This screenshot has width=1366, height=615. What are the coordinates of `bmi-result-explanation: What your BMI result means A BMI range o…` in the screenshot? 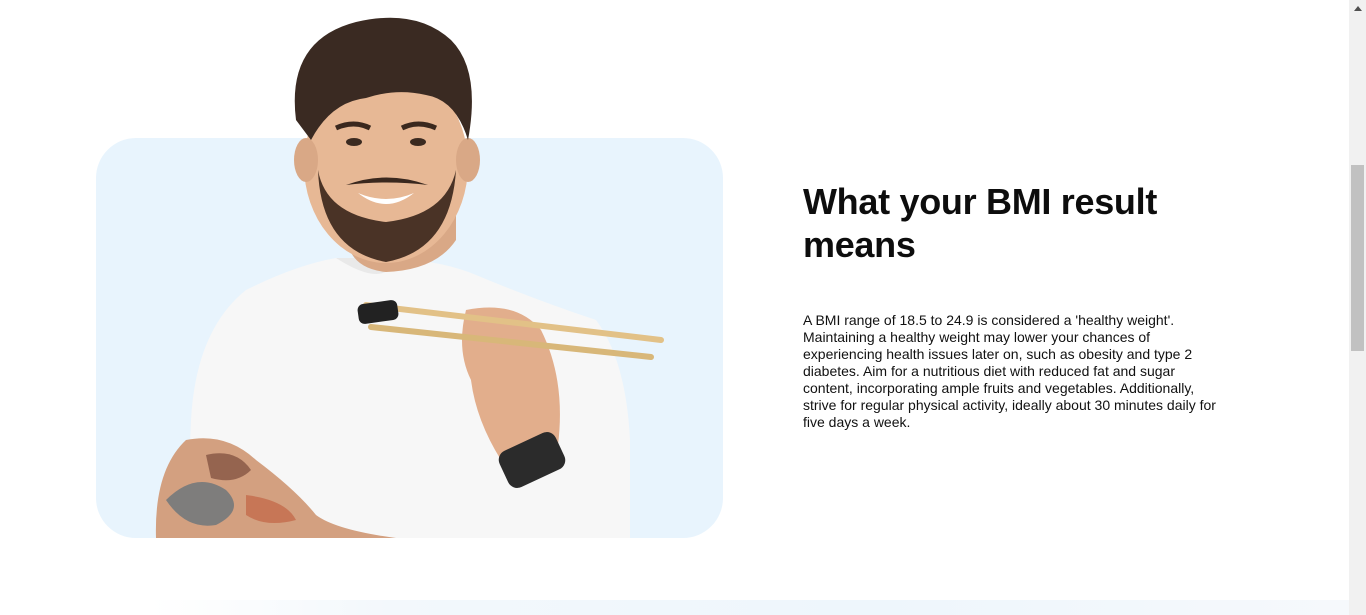 It's located at (1018, 305).